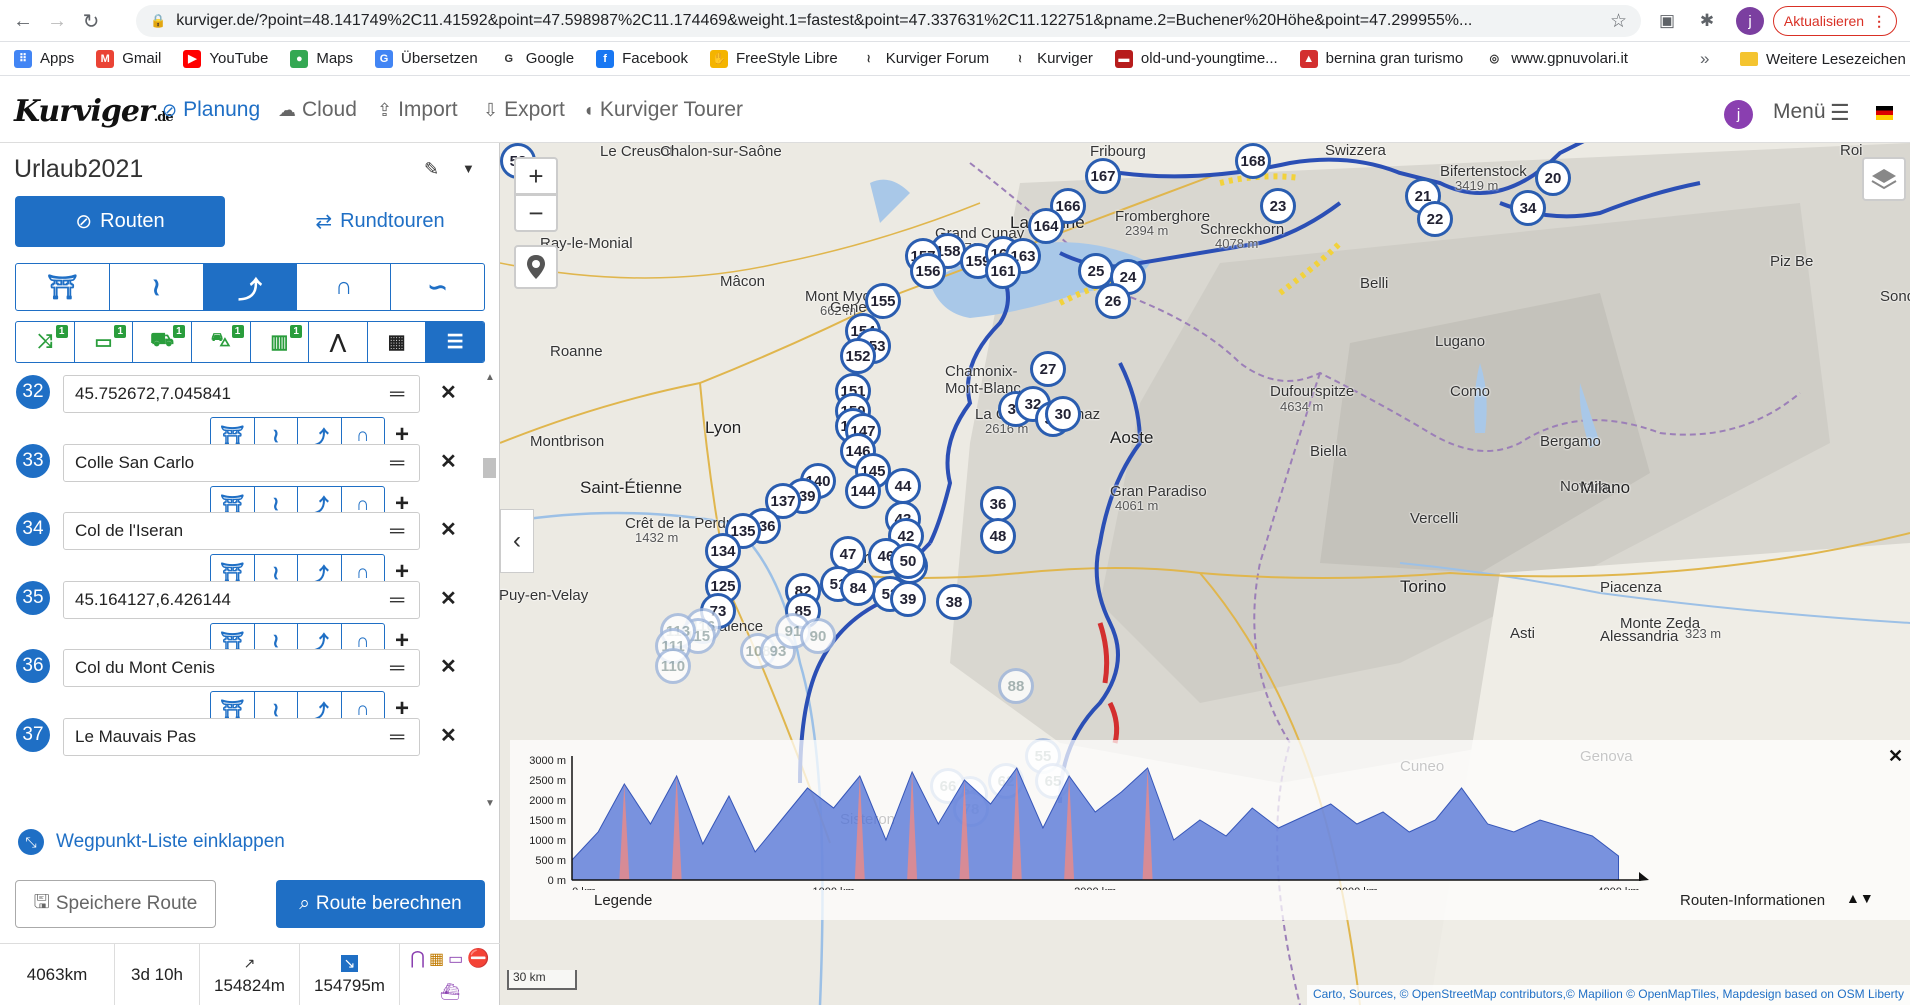 The height and width of the screenshot is (1005, 1910). I want to click on avoid-trains-icon: ⛟ 1, so click(162, 342).